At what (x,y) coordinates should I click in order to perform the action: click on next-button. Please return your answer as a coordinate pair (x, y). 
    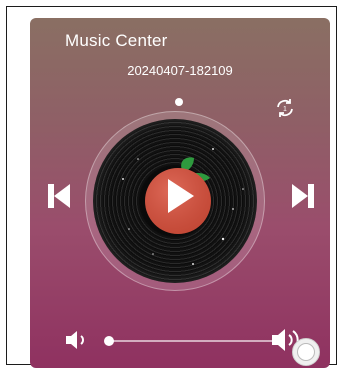
    Looking at the image, I should click on (303, 196).